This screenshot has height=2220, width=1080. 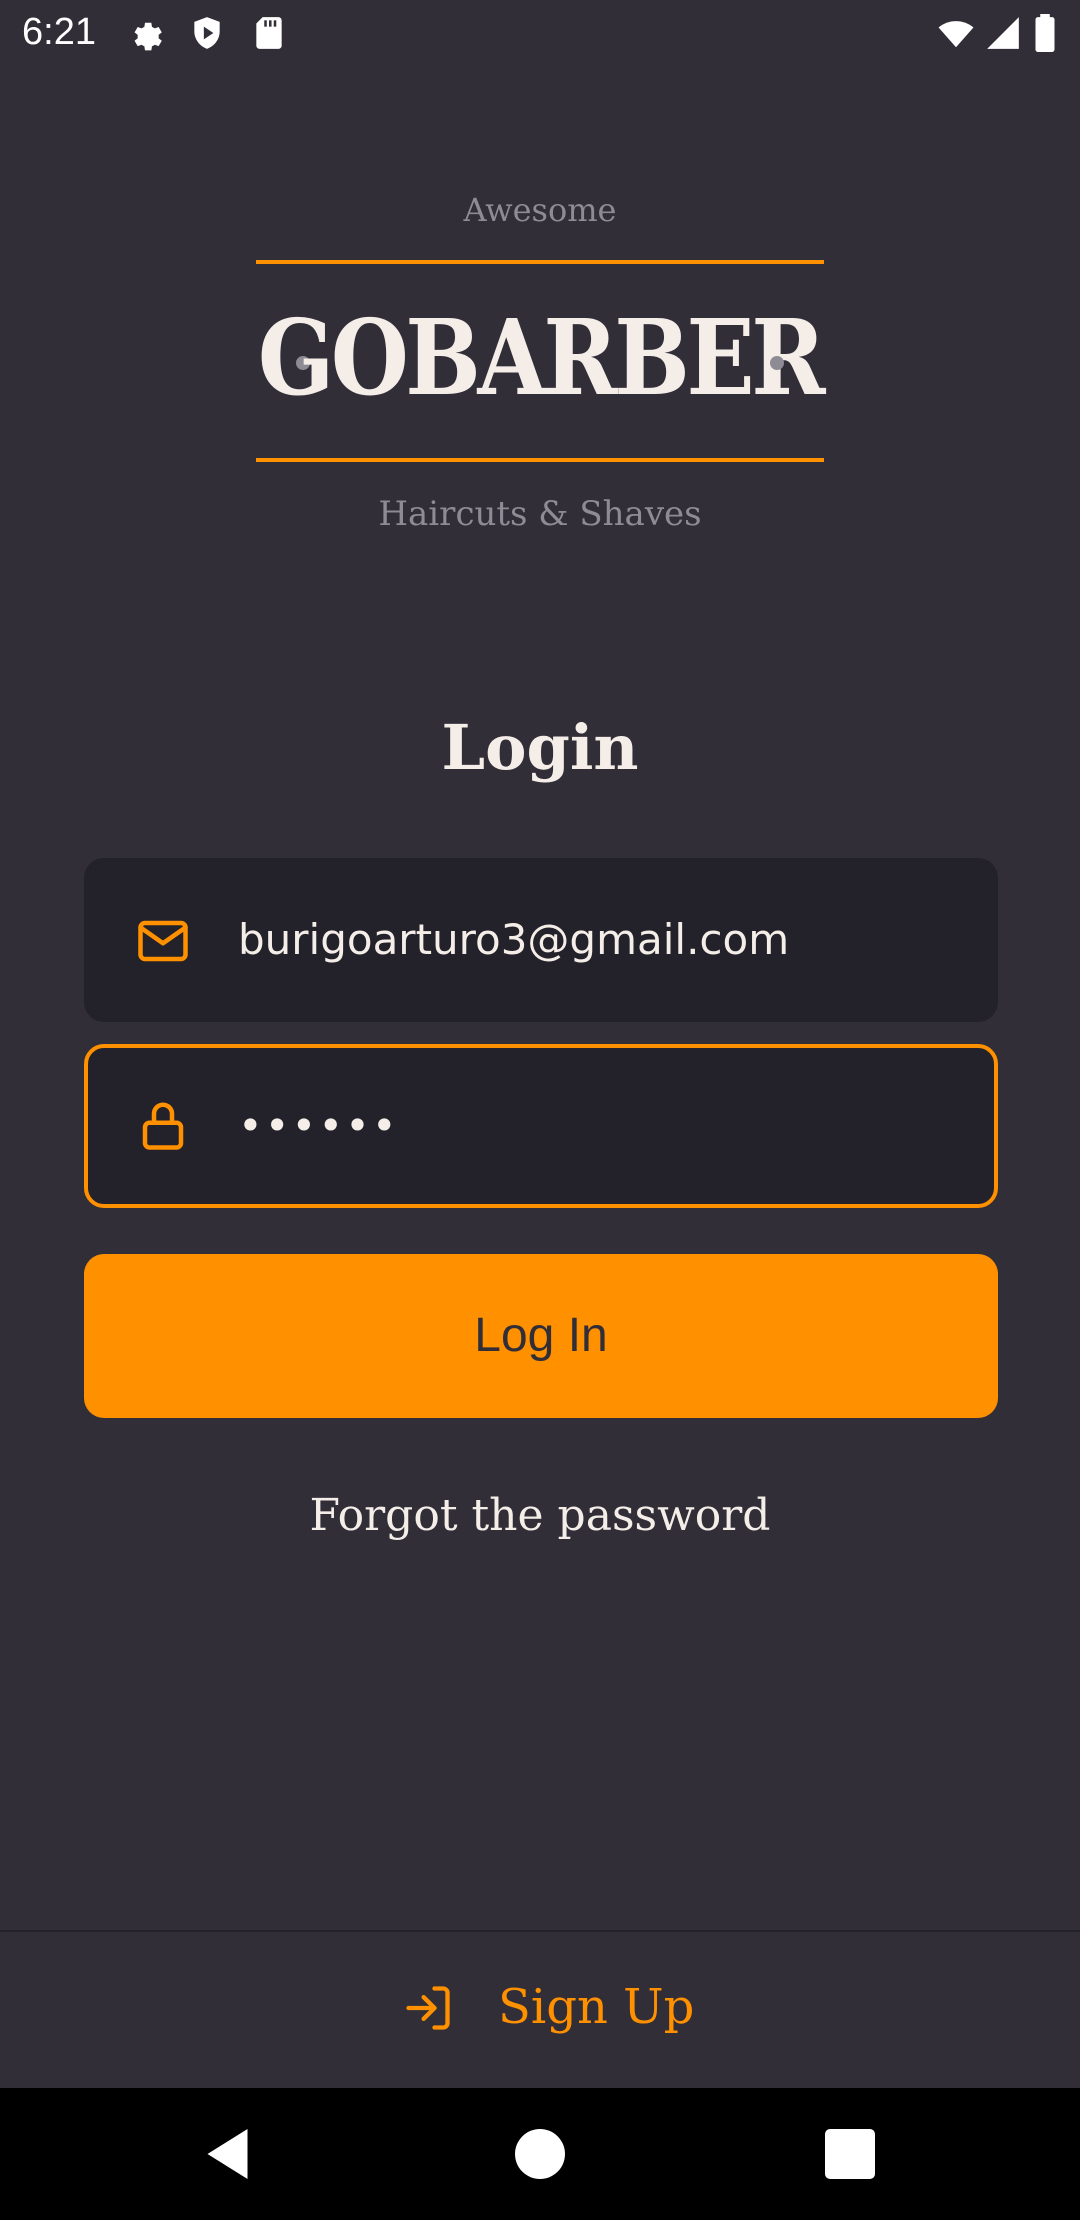 I want to click on status-bar: 6:21, so click(x=540, y=33).